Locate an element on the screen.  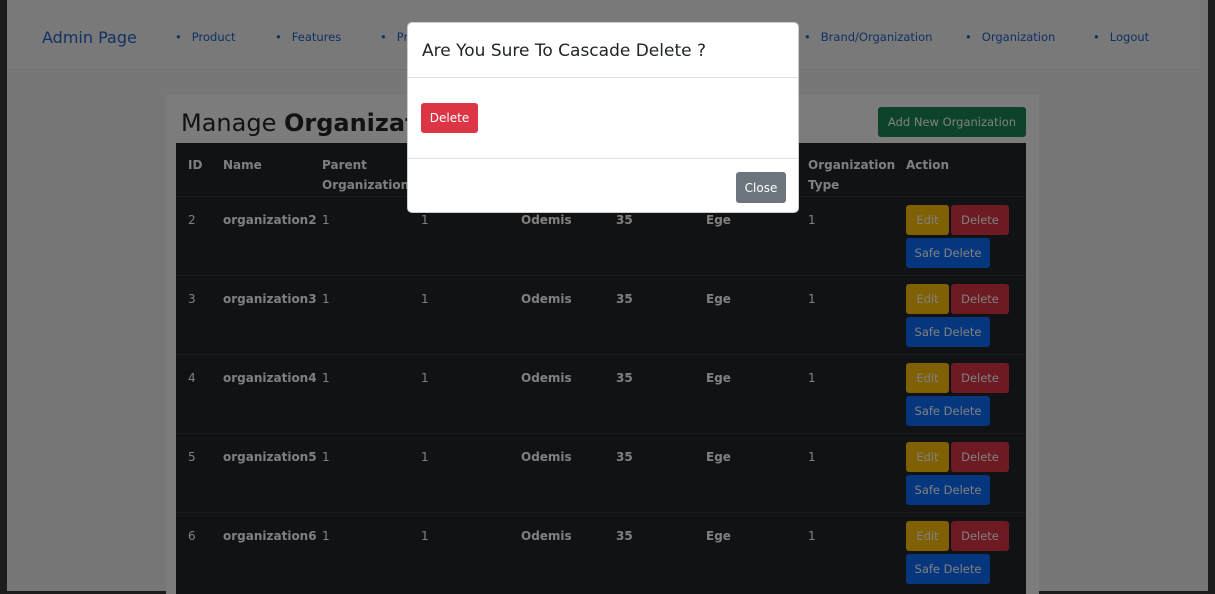
modal-footer: Close is located at coordinates (603, 186).